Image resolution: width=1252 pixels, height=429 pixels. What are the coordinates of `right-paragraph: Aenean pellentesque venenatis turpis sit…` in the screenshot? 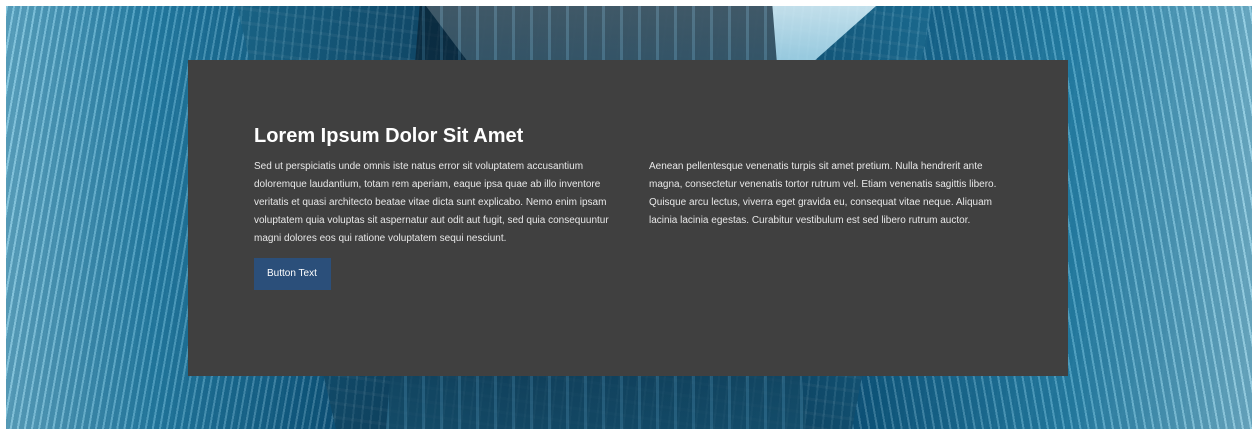 It's located at (823, 193).